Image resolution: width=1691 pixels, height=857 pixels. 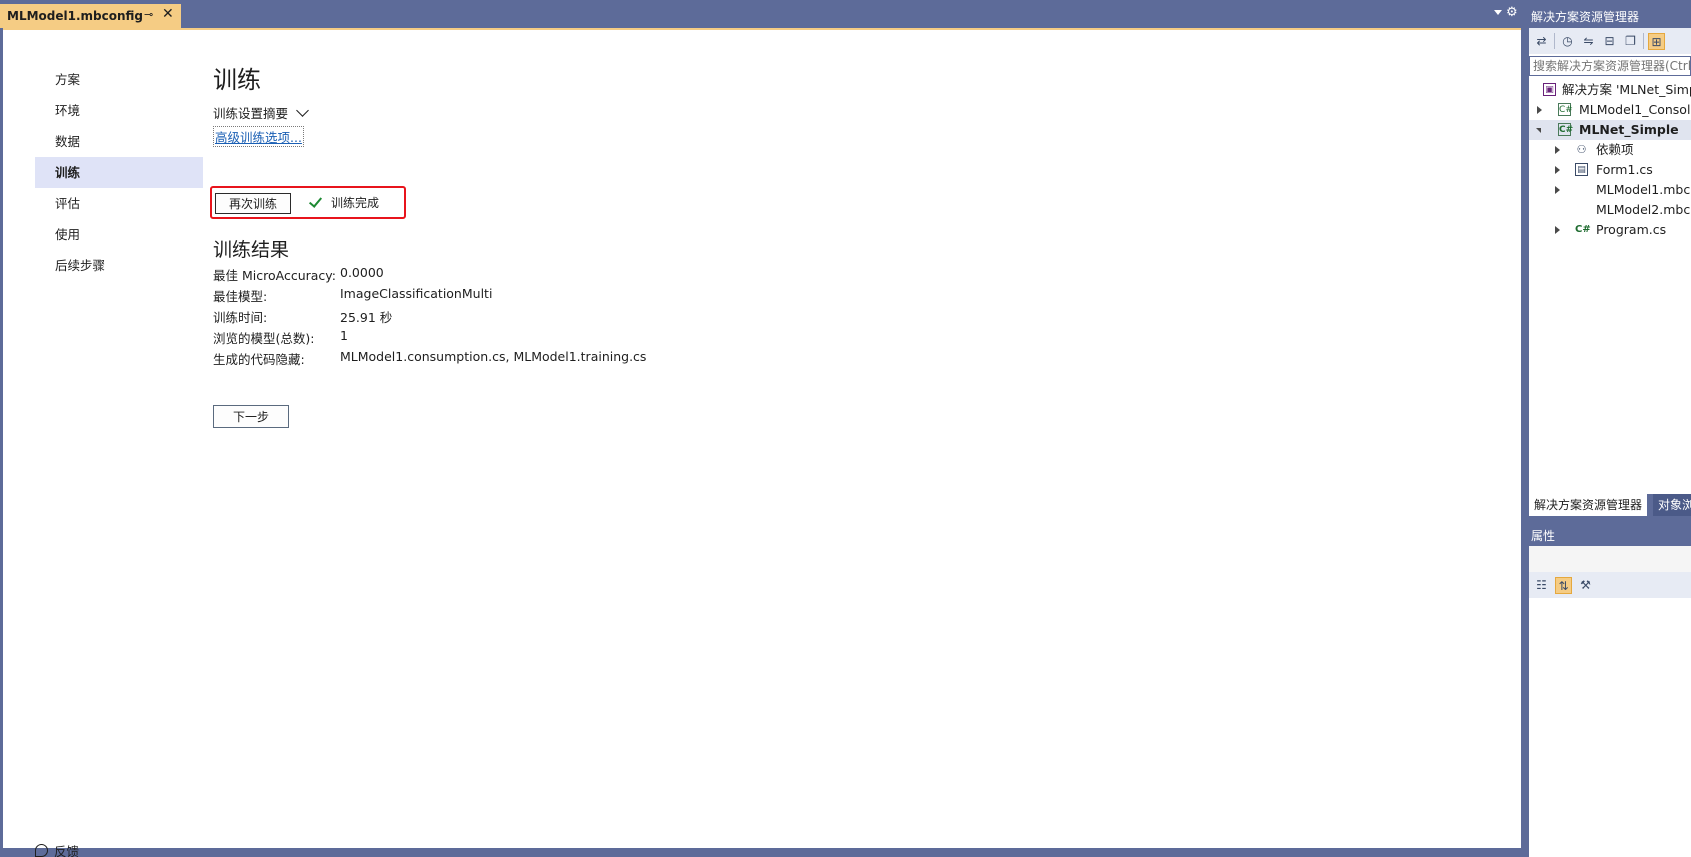 I want to click on result-value: ImageClassificationMulti, so click(x=416, y=293).